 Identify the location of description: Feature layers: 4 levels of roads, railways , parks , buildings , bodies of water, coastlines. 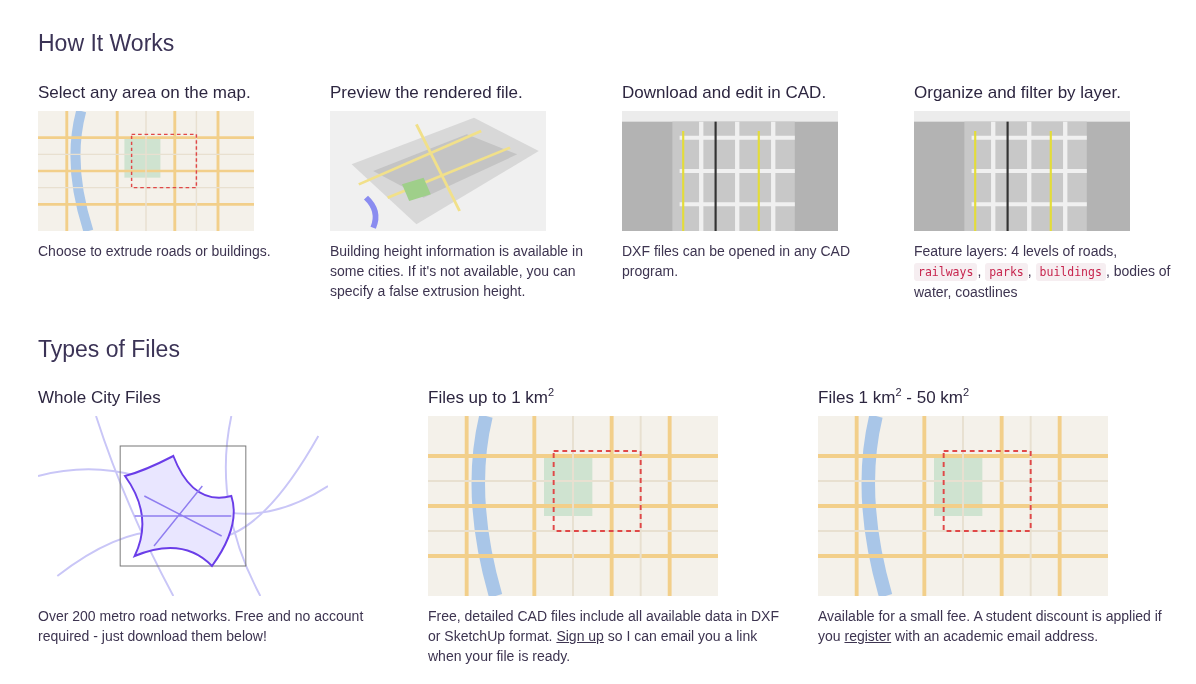
(1043, 271).